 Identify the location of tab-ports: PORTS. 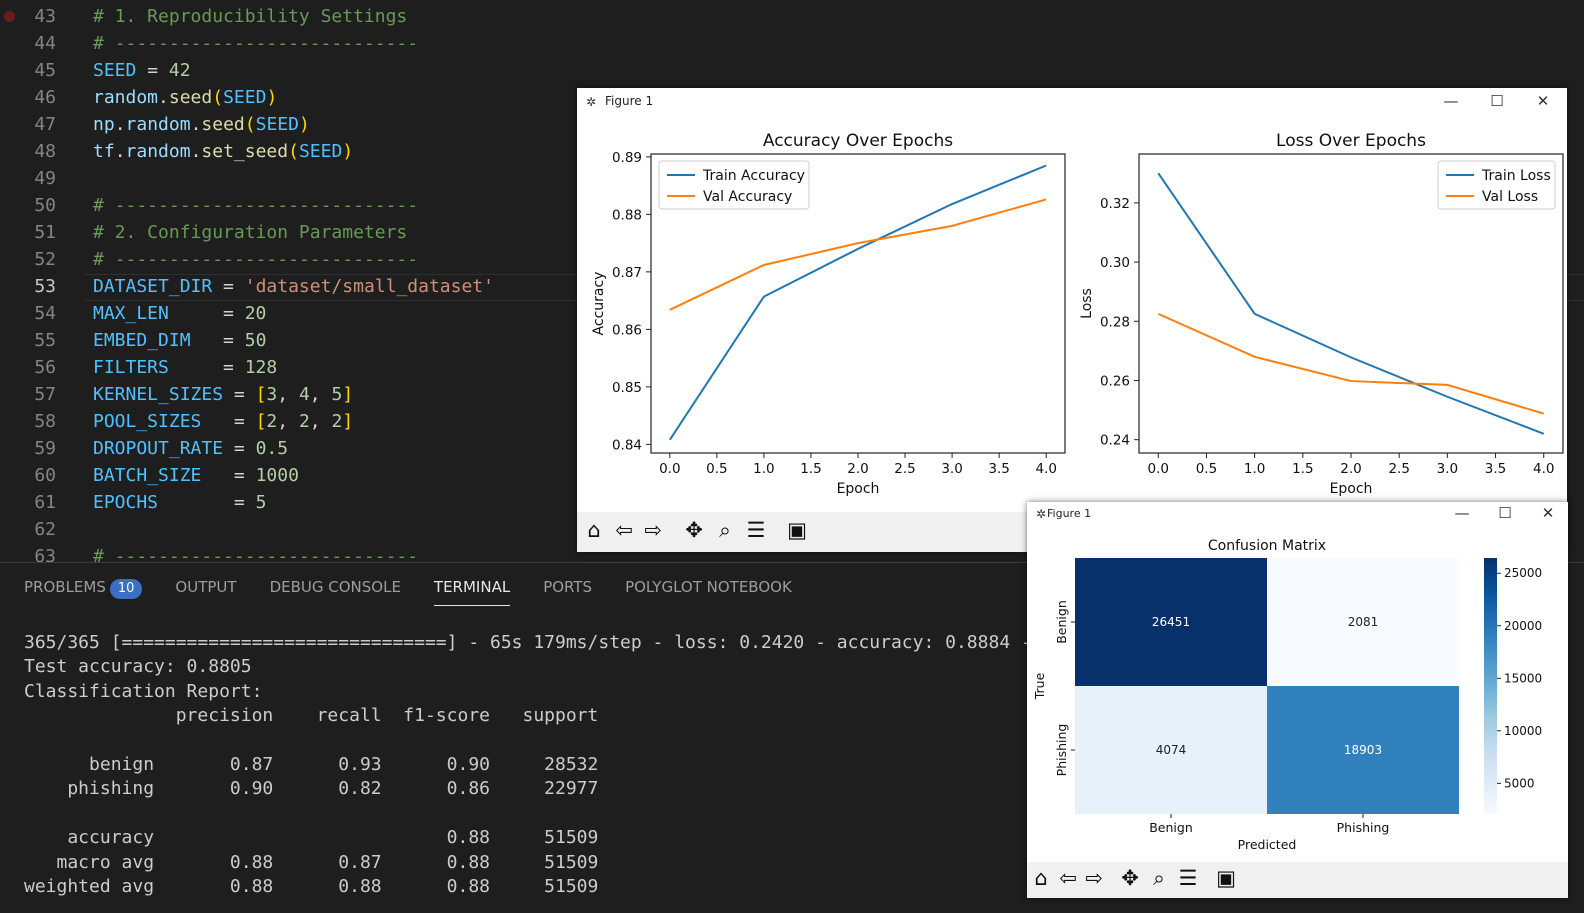
(567, 590).